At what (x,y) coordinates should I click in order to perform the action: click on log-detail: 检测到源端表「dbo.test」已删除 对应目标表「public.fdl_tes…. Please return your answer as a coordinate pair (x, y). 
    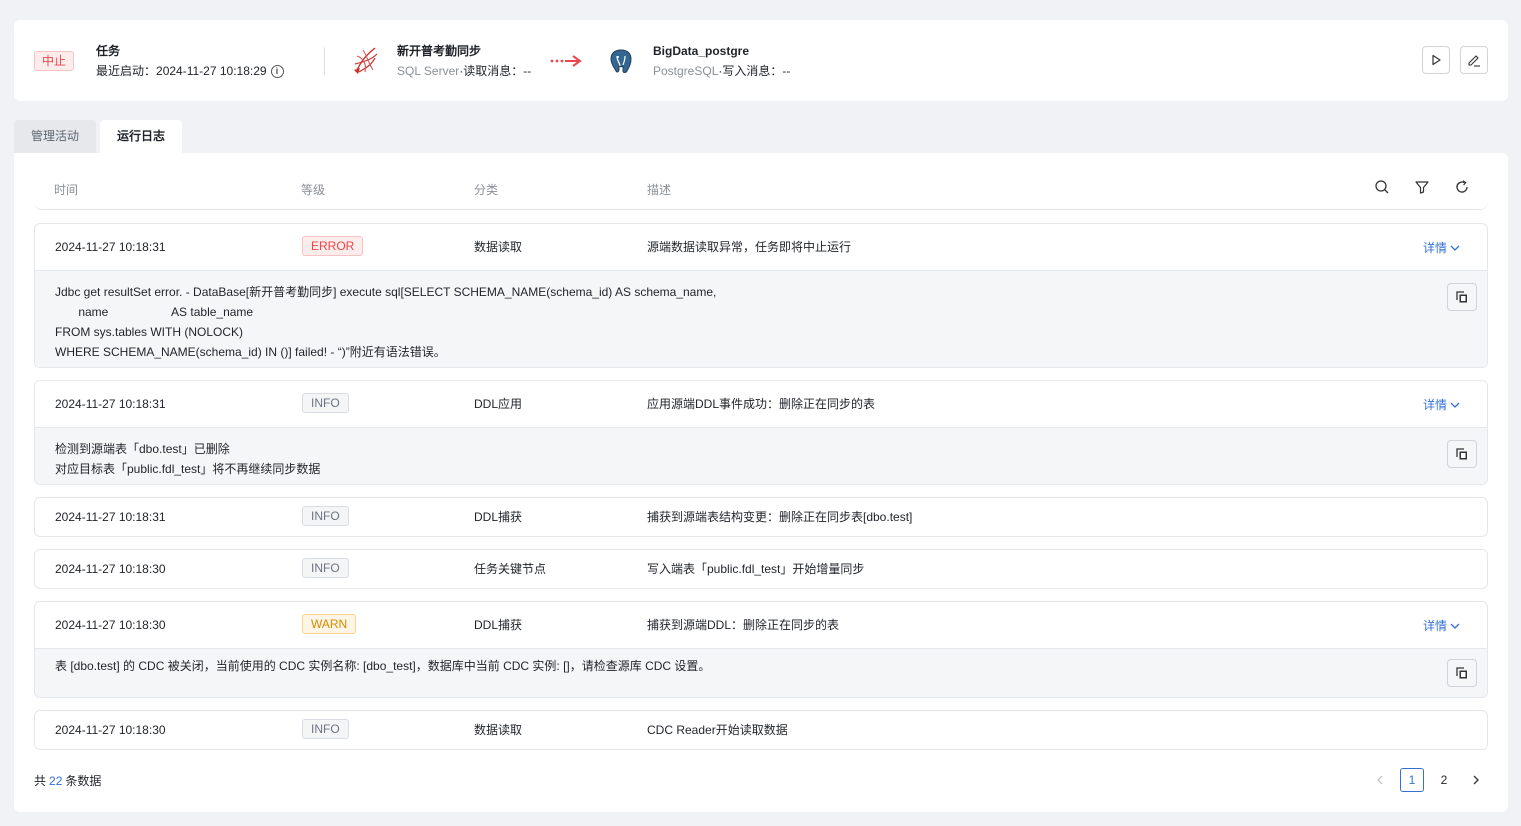
    Looking at the image, I should click on (761, 455).